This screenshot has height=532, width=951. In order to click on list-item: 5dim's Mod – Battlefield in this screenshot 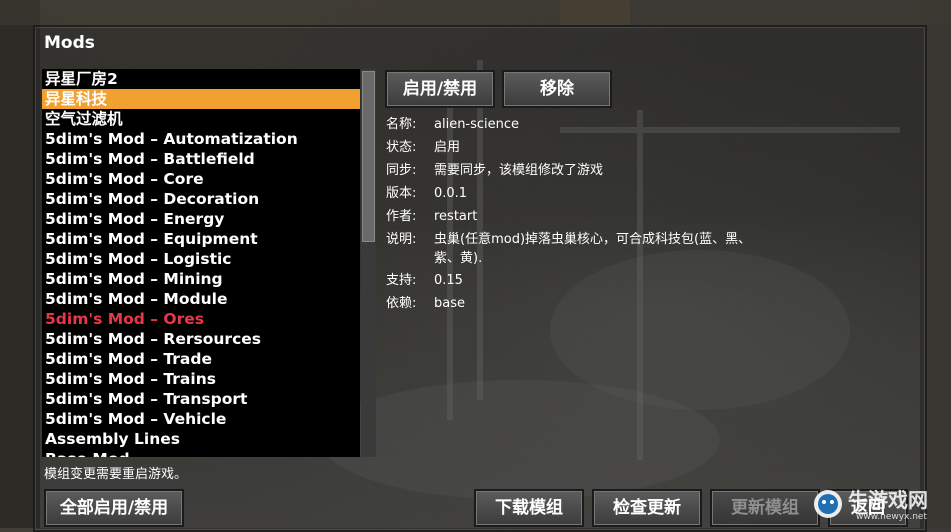, I will do `click(201, 159)`.